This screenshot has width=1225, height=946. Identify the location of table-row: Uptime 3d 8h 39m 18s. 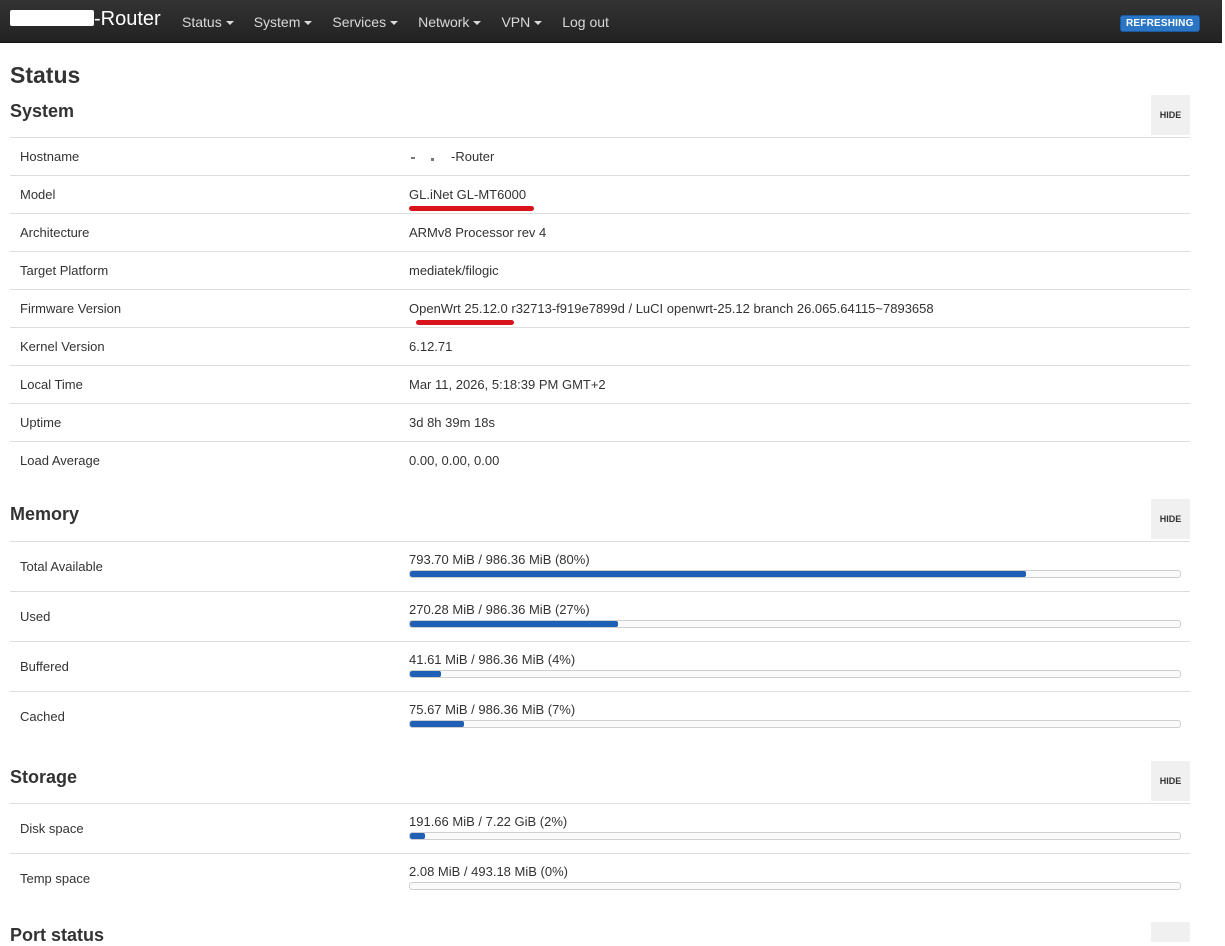
(600, 422).